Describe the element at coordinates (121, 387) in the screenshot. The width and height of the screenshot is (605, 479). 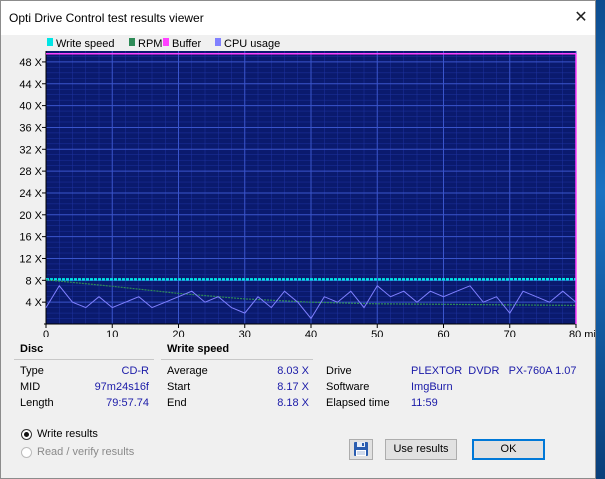
I see `disc-mid-value: 97m24s16f` at that location.